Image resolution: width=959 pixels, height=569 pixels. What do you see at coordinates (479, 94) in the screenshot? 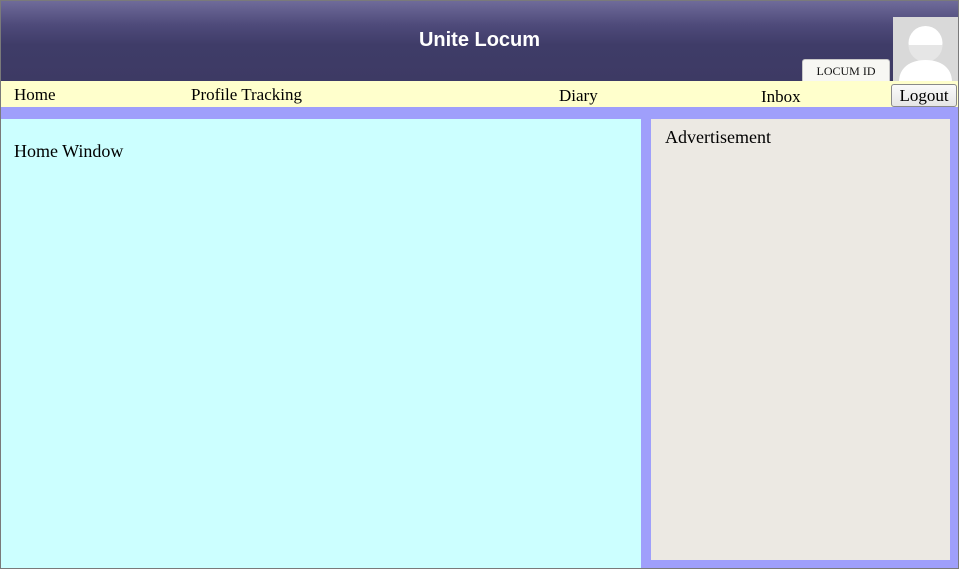
I see `nav-bar: Home Profile Tracking Diary Inbox` at bounding box center [479, 94].